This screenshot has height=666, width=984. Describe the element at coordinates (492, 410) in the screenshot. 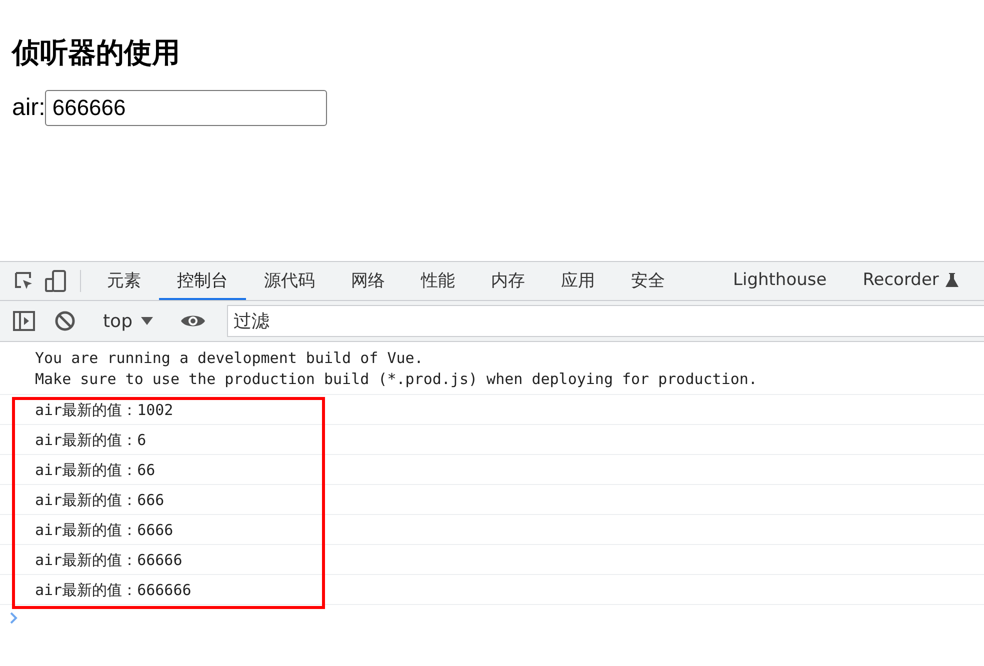

I see `console-log-line: air最新的值：1002` at that location.